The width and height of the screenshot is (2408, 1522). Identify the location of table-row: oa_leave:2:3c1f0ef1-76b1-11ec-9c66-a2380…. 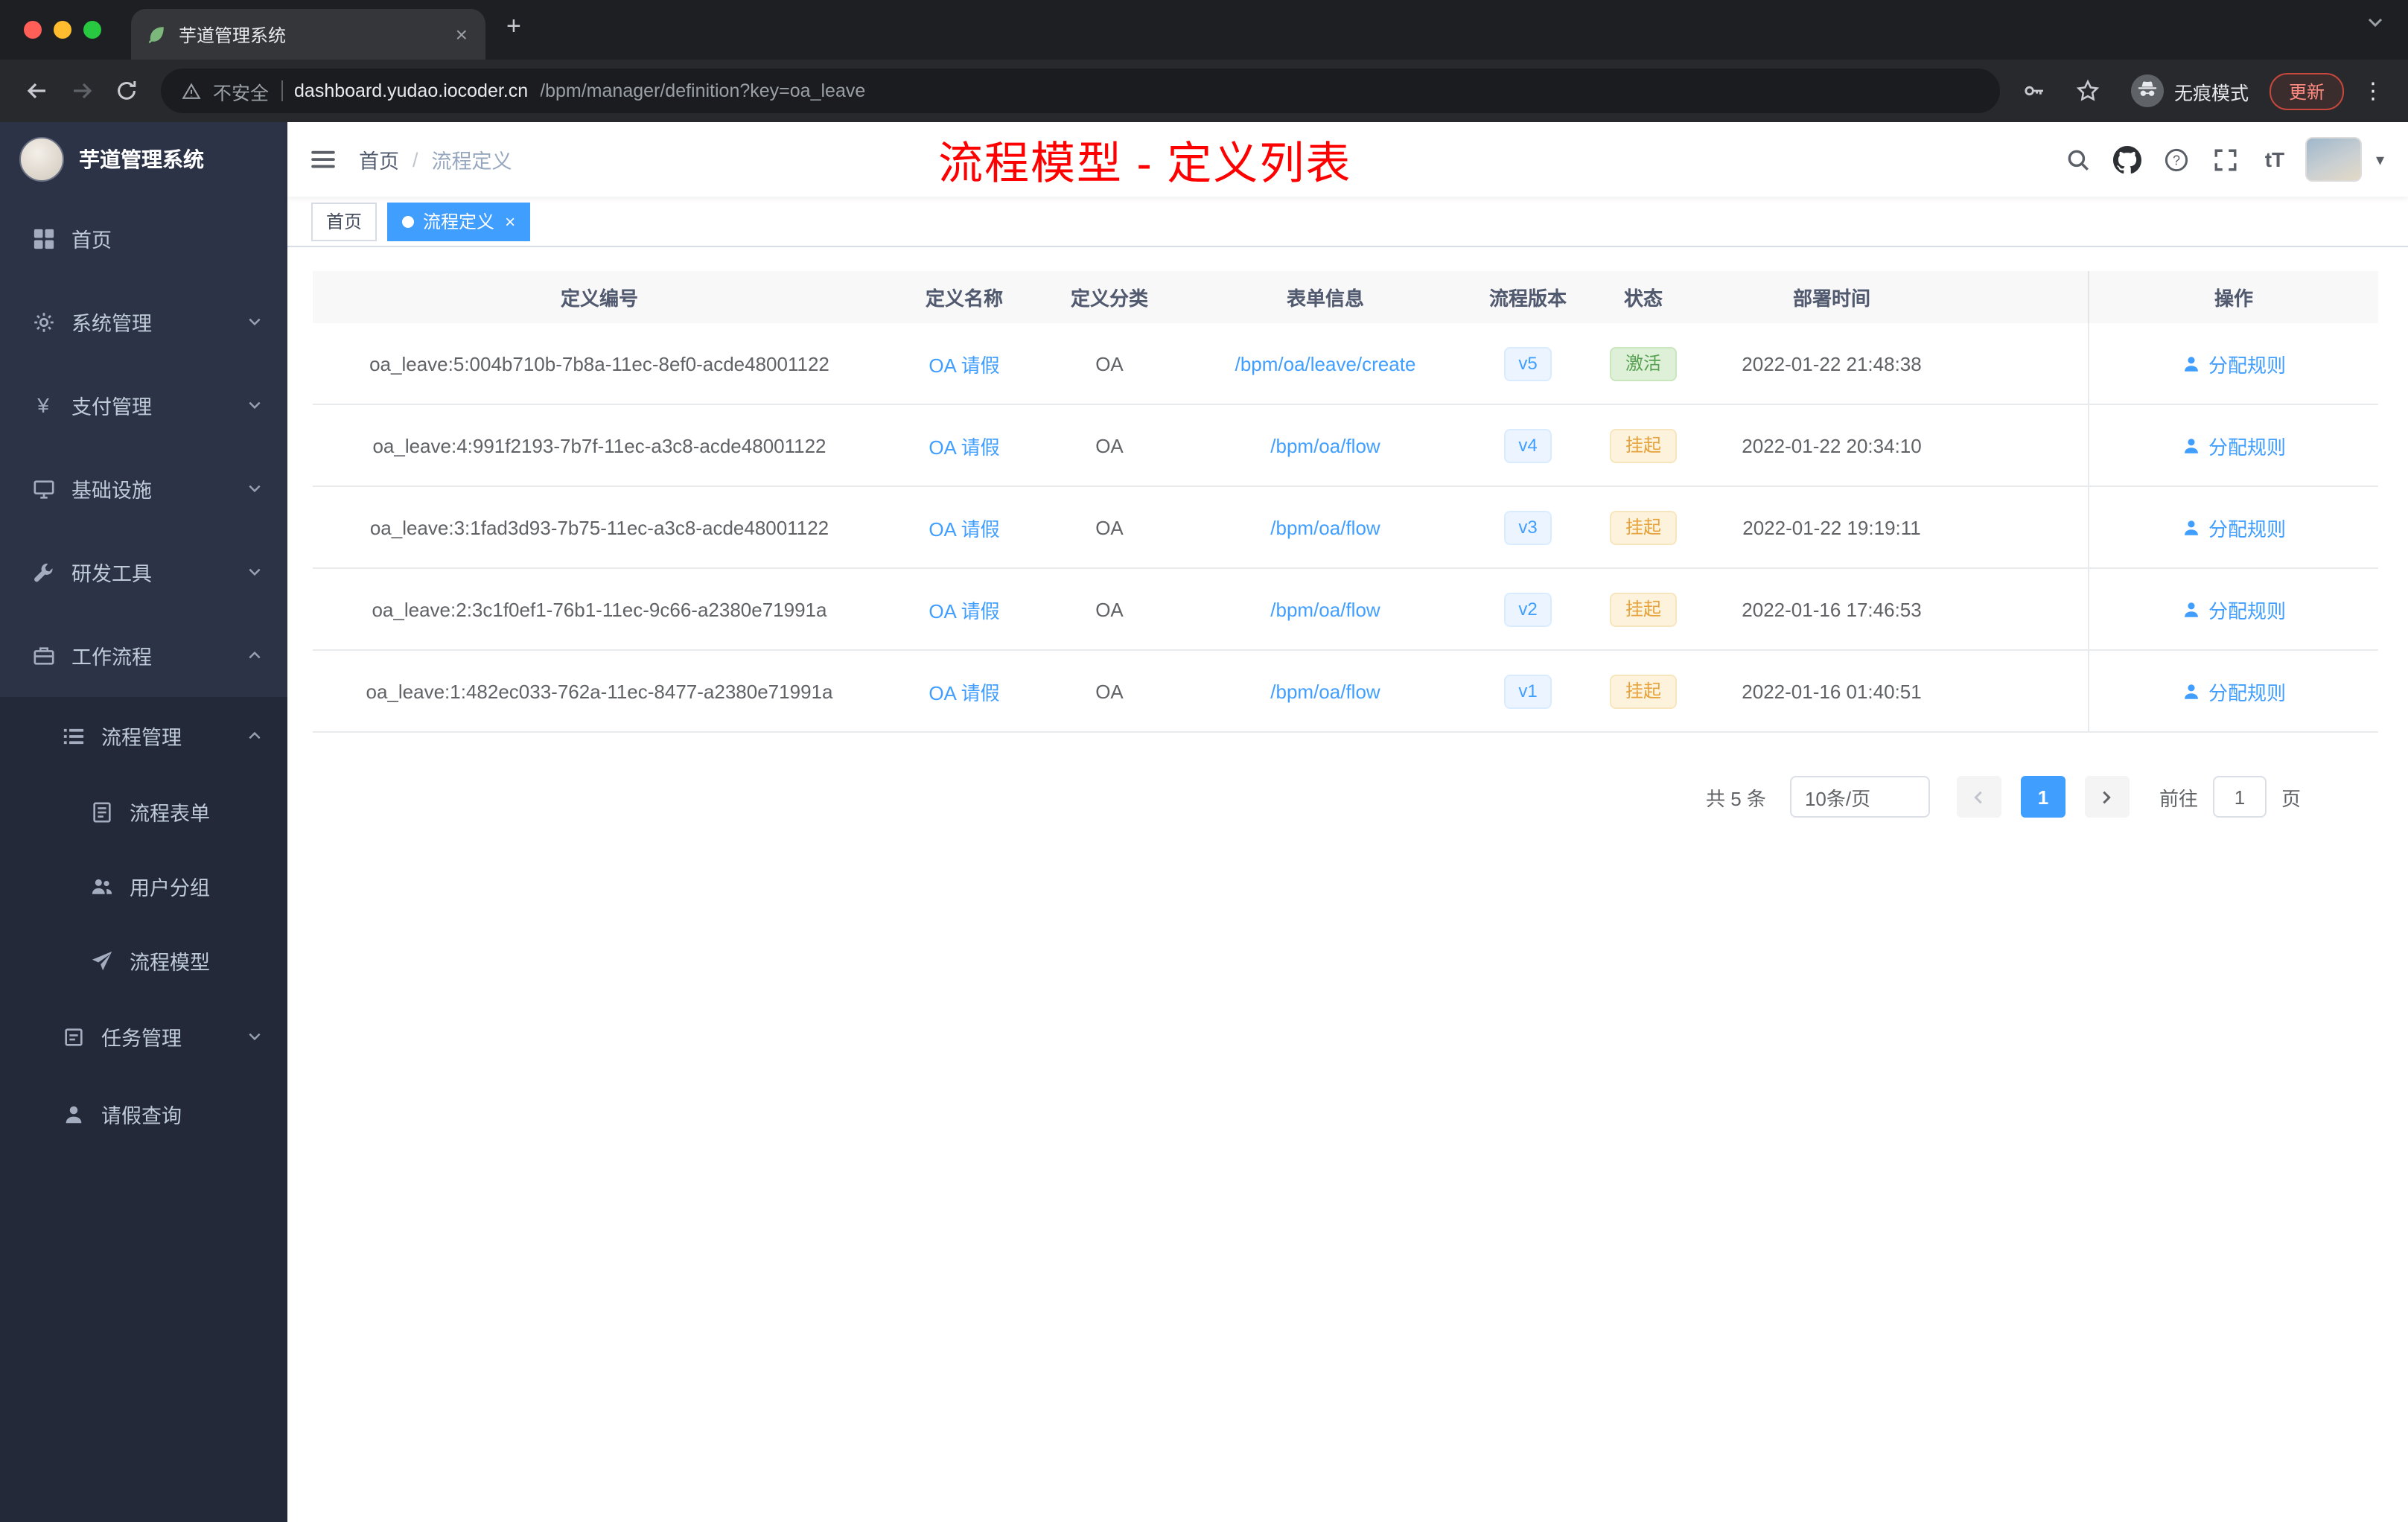
(1345, 610).